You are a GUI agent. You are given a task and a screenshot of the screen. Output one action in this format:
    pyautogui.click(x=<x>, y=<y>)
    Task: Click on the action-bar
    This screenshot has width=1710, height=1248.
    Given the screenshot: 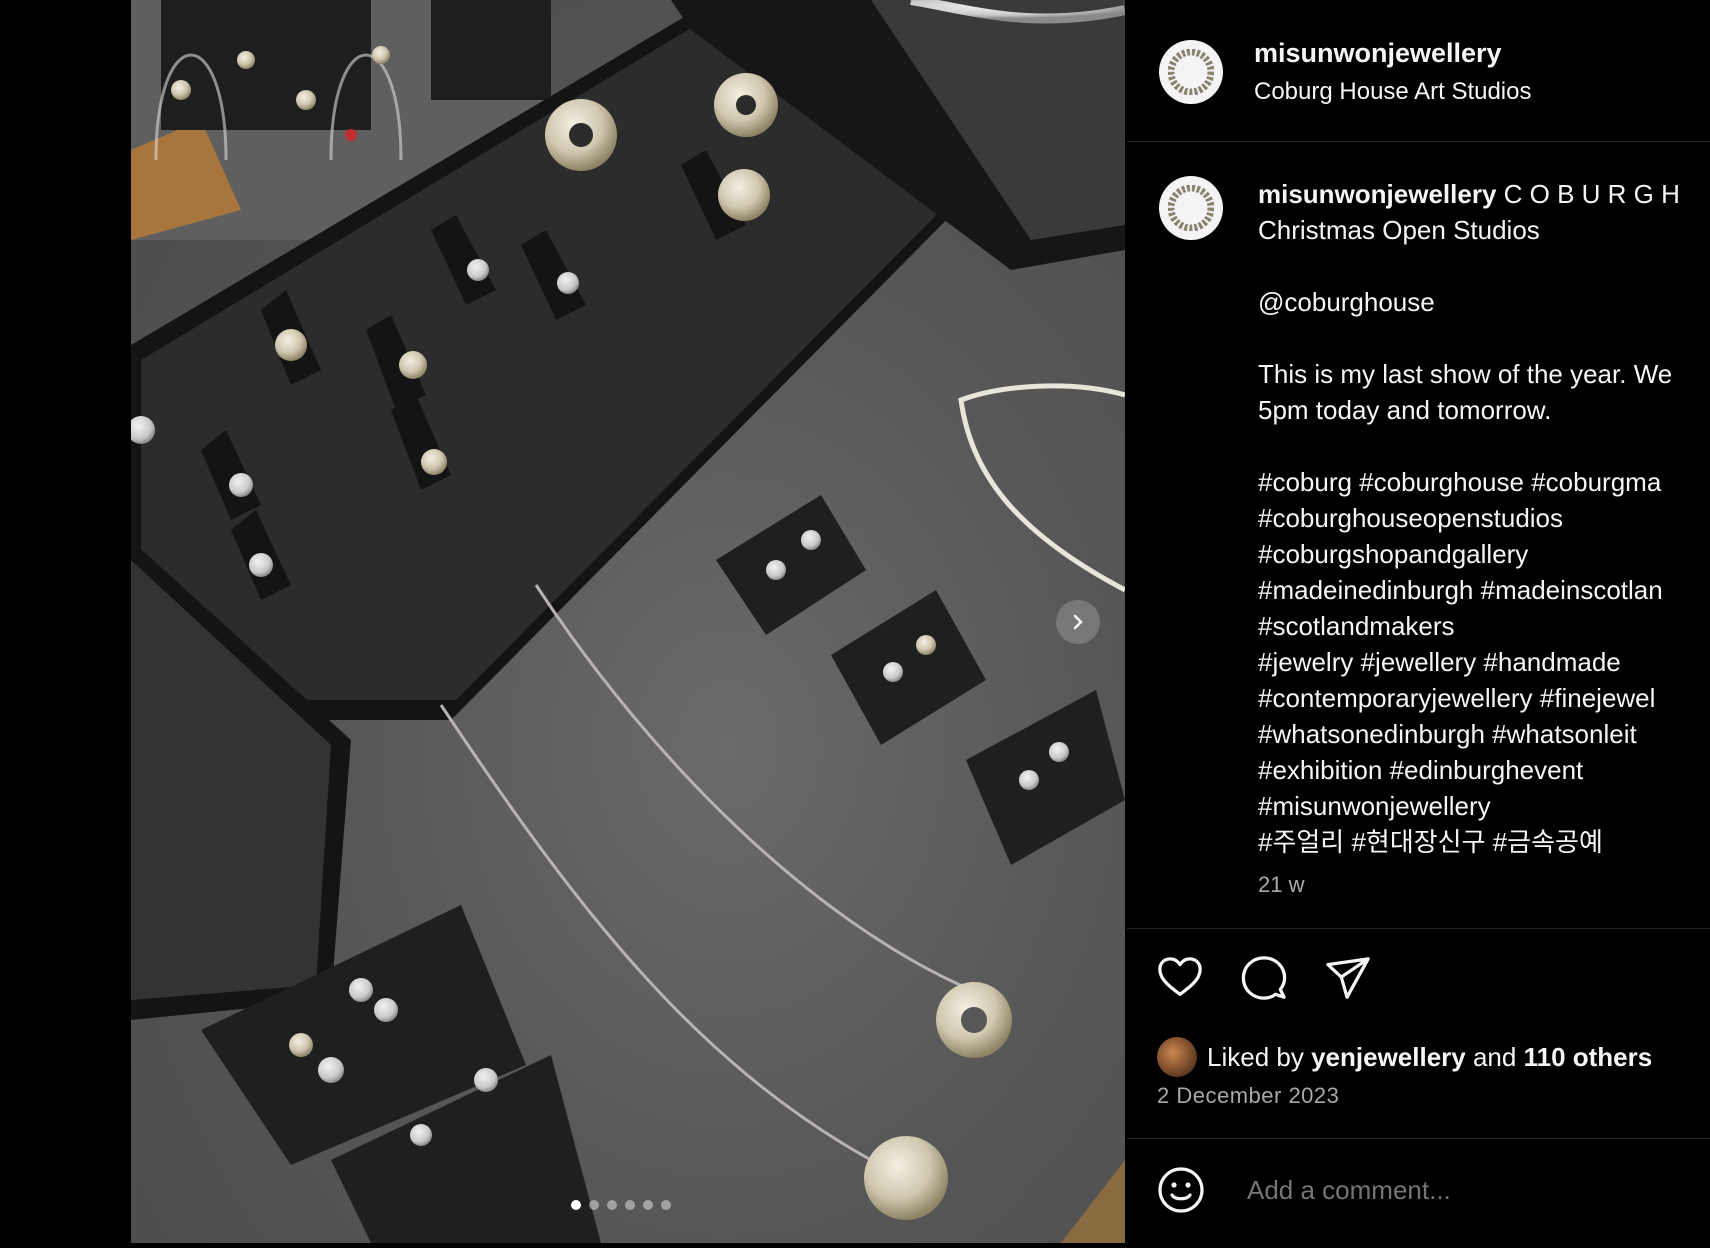 What is the action you would take?
    pyautogui.click(x=1264, y=978)
    